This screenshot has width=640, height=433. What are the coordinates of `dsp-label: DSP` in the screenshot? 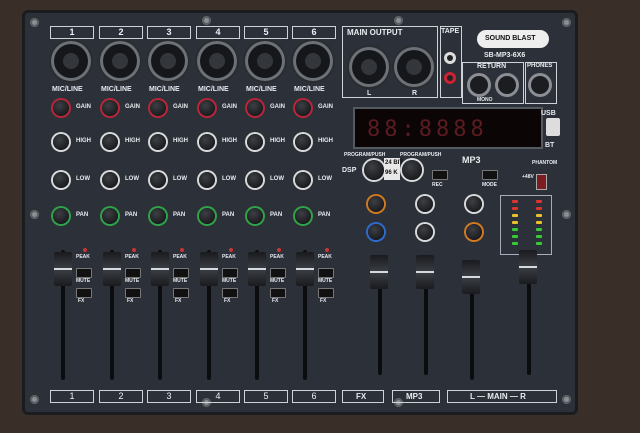 It's located at (349, 170).